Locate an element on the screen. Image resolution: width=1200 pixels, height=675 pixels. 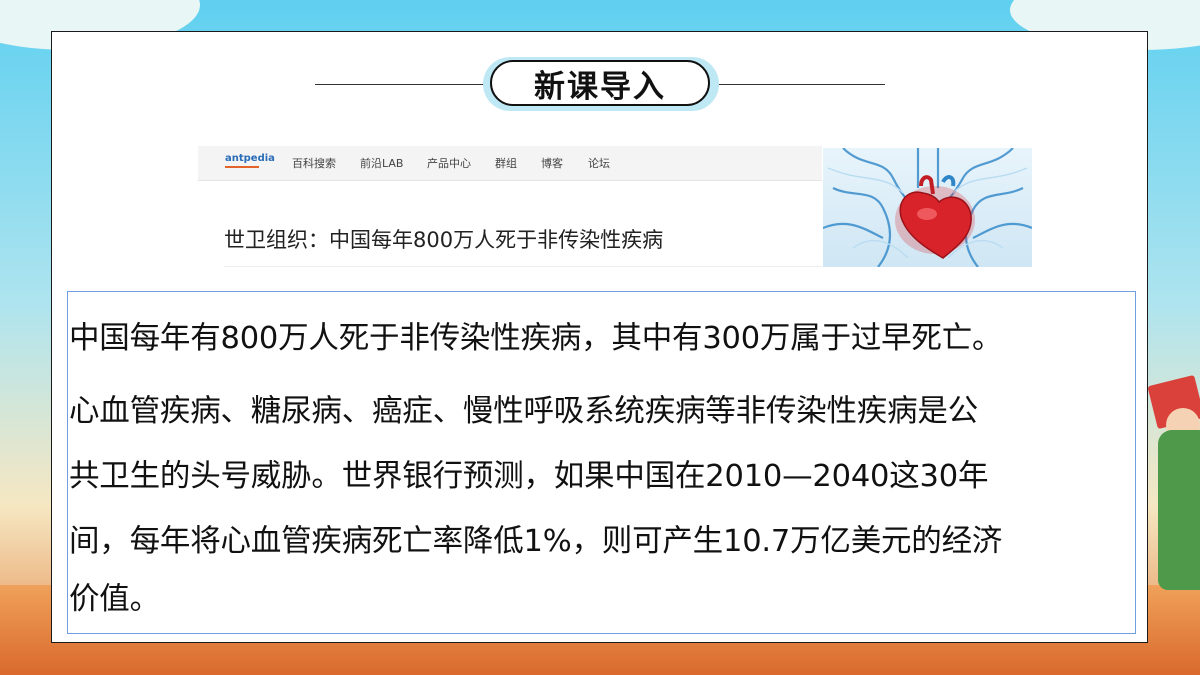
body-text-line-4: 间，每年将心血管疾病死亡率降低1%，则可产生10.7万亿美元的经济 is located at coordinates (536, 541).